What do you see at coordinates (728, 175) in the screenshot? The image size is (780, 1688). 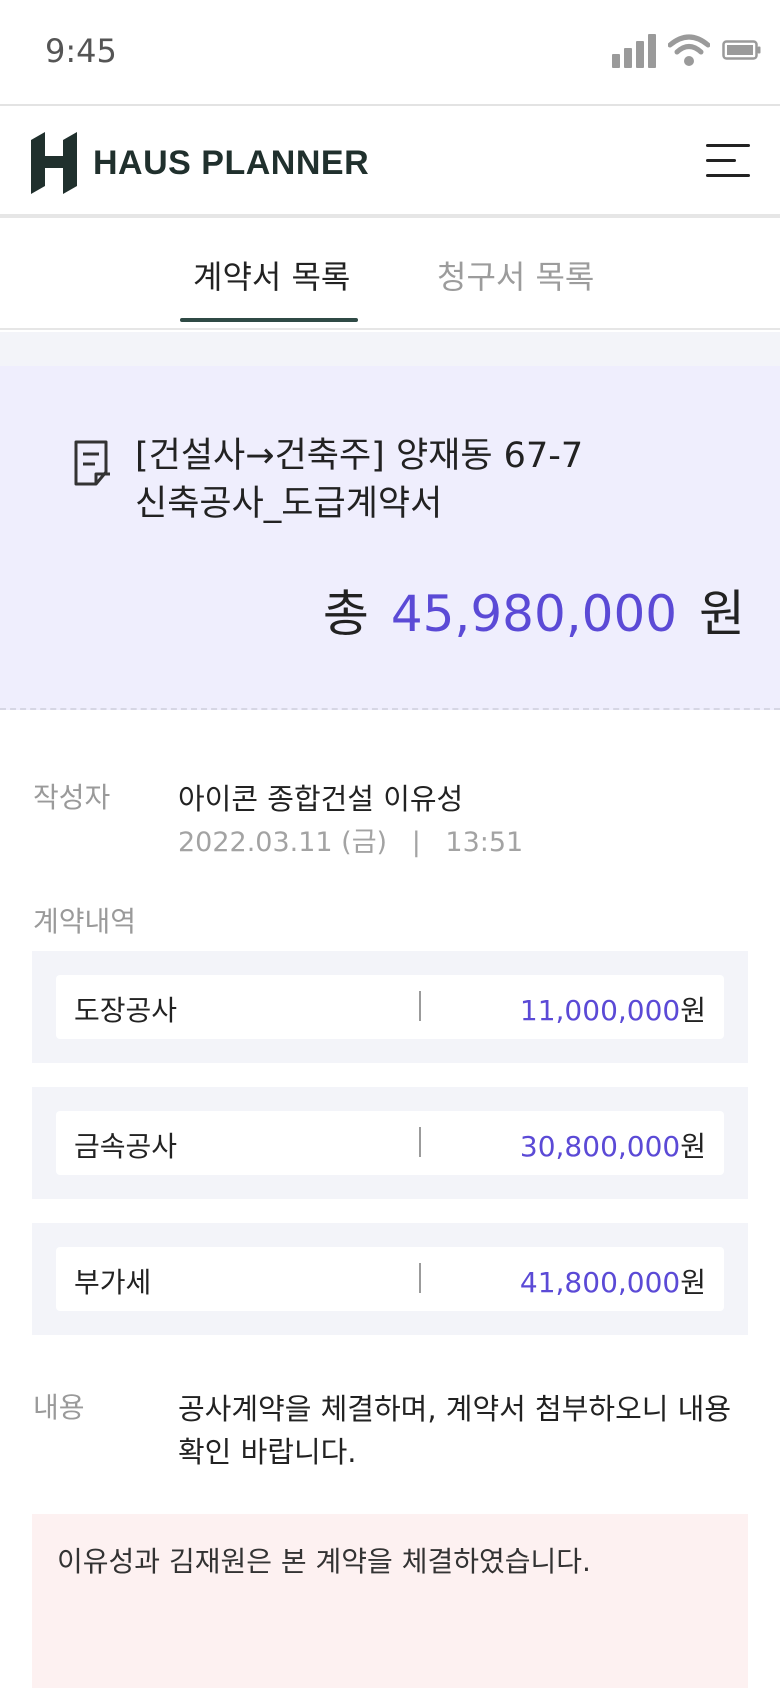 I see `menu-icon-line-bottom` at bounding box center [728, 175].